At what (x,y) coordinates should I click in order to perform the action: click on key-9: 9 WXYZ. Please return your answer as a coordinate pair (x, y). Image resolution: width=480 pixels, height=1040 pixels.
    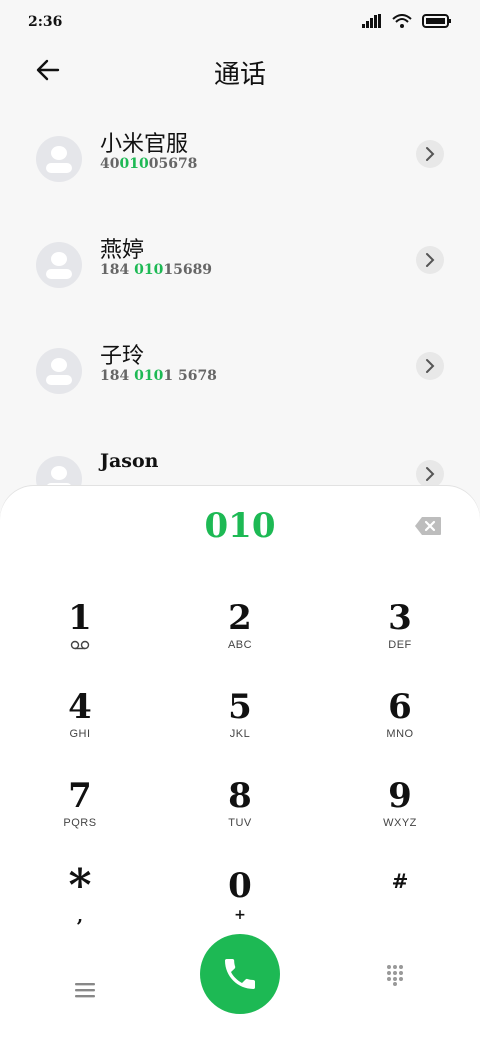
    Looking at the image, I should click on (400, 816).